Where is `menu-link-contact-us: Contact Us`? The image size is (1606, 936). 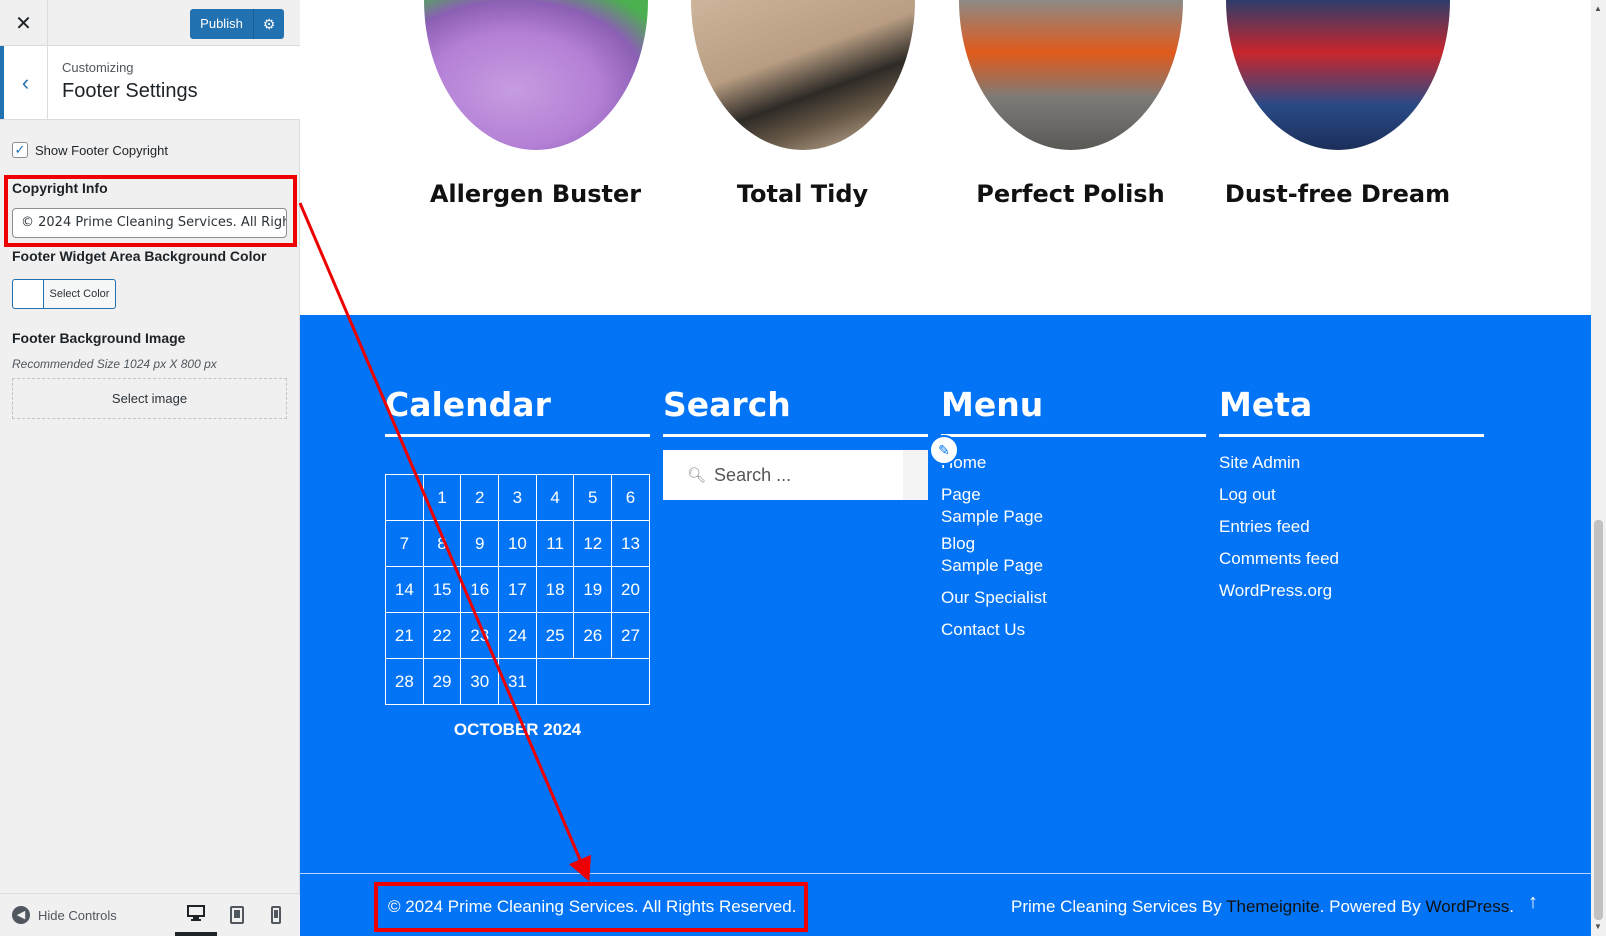
menu-link-contact-us: Contact Us is located at coordinates (1073, 630).